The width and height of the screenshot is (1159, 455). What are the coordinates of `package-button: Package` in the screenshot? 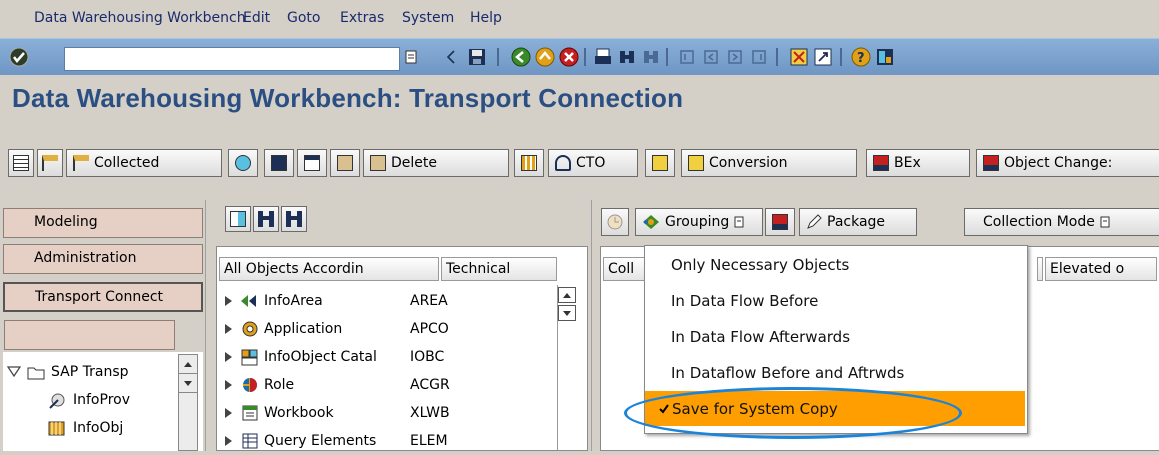 It's located at (858, 222).